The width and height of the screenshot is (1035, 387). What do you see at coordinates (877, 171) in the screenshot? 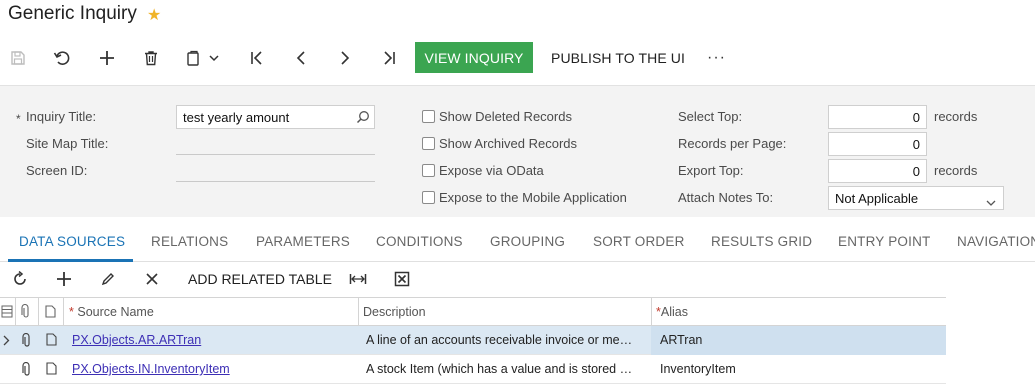
I see `export-top-input: 0` at bounding box center [877, 171].